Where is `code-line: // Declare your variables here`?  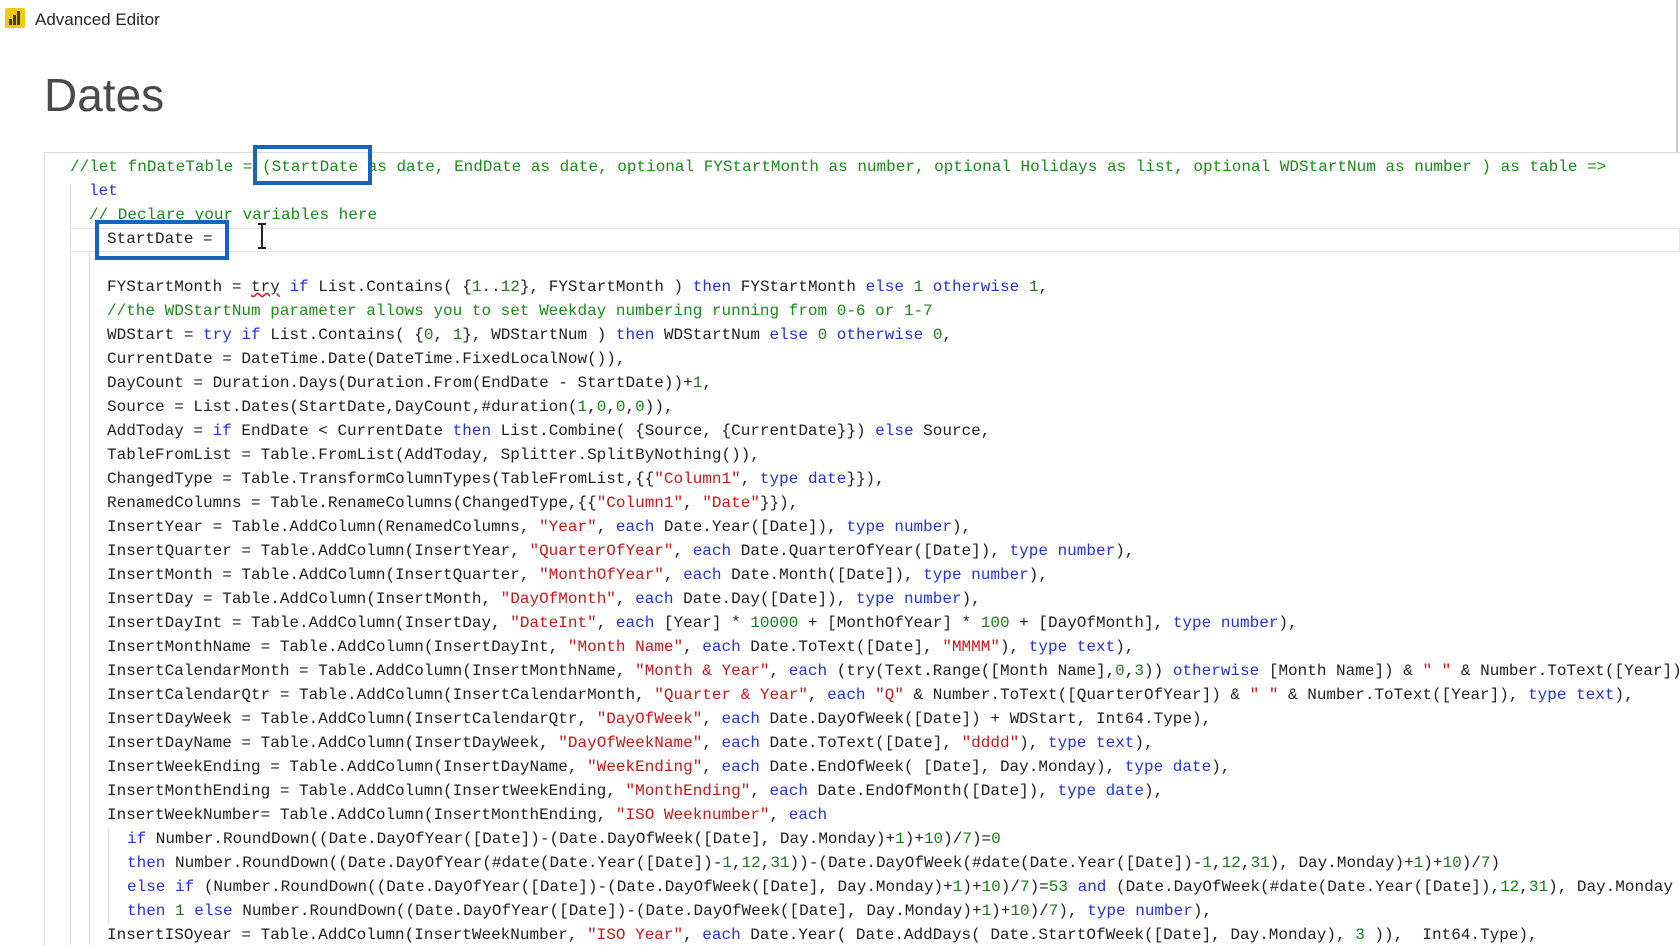 code-line: // Declare your variables here is located at coordinates (840, 215).